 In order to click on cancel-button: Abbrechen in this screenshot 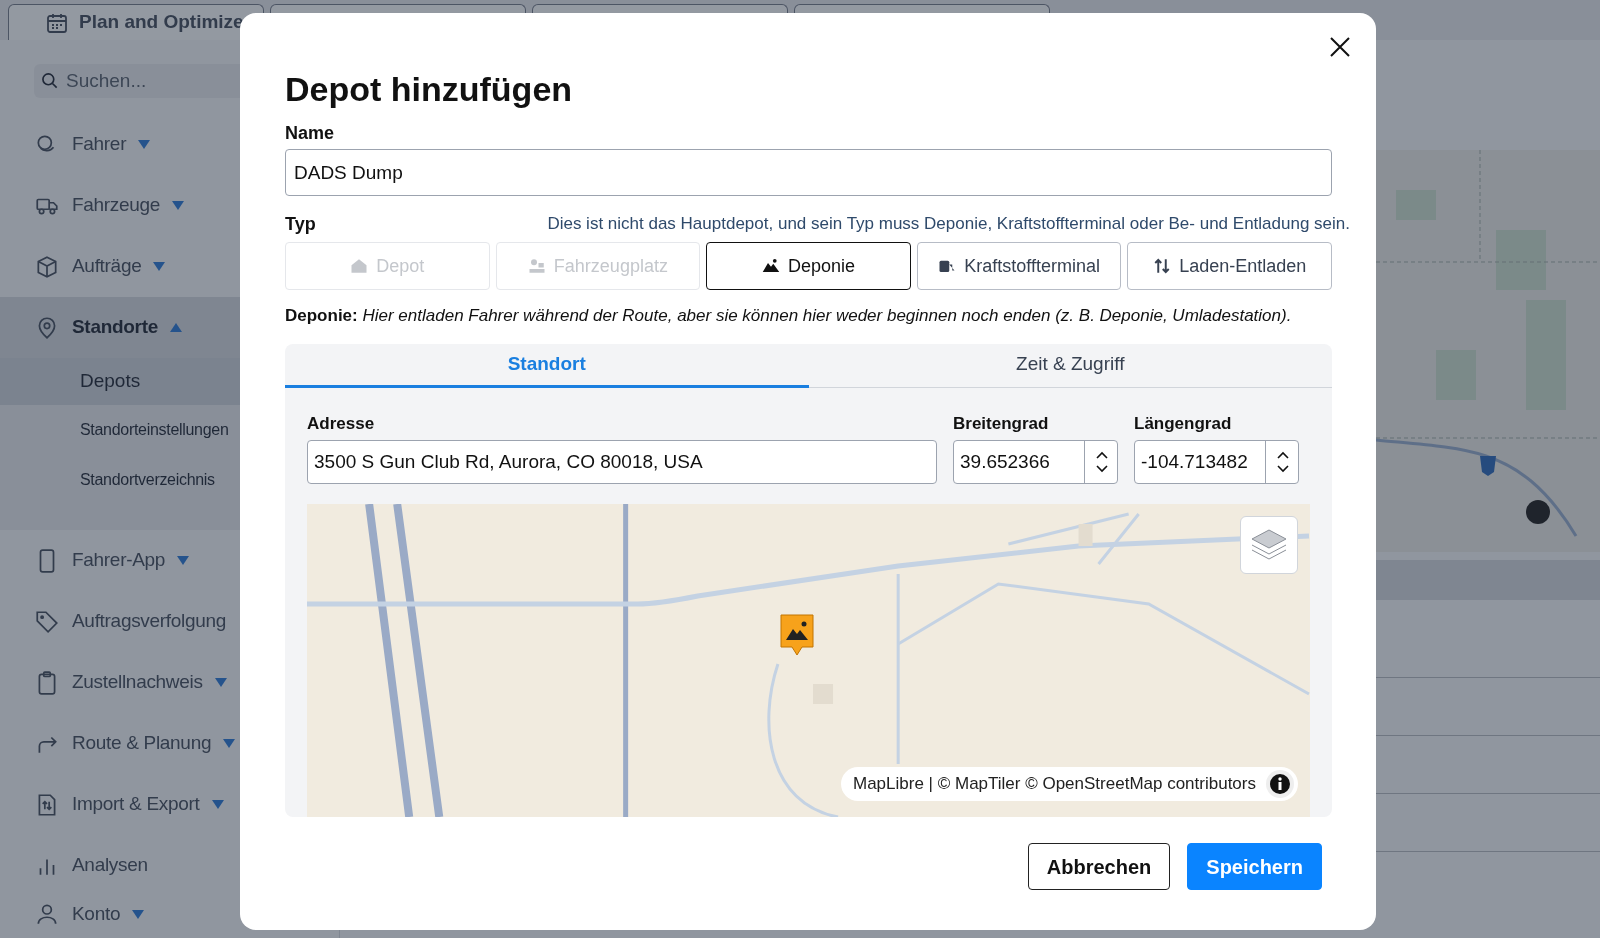, I will do `click(1099, 866)`.